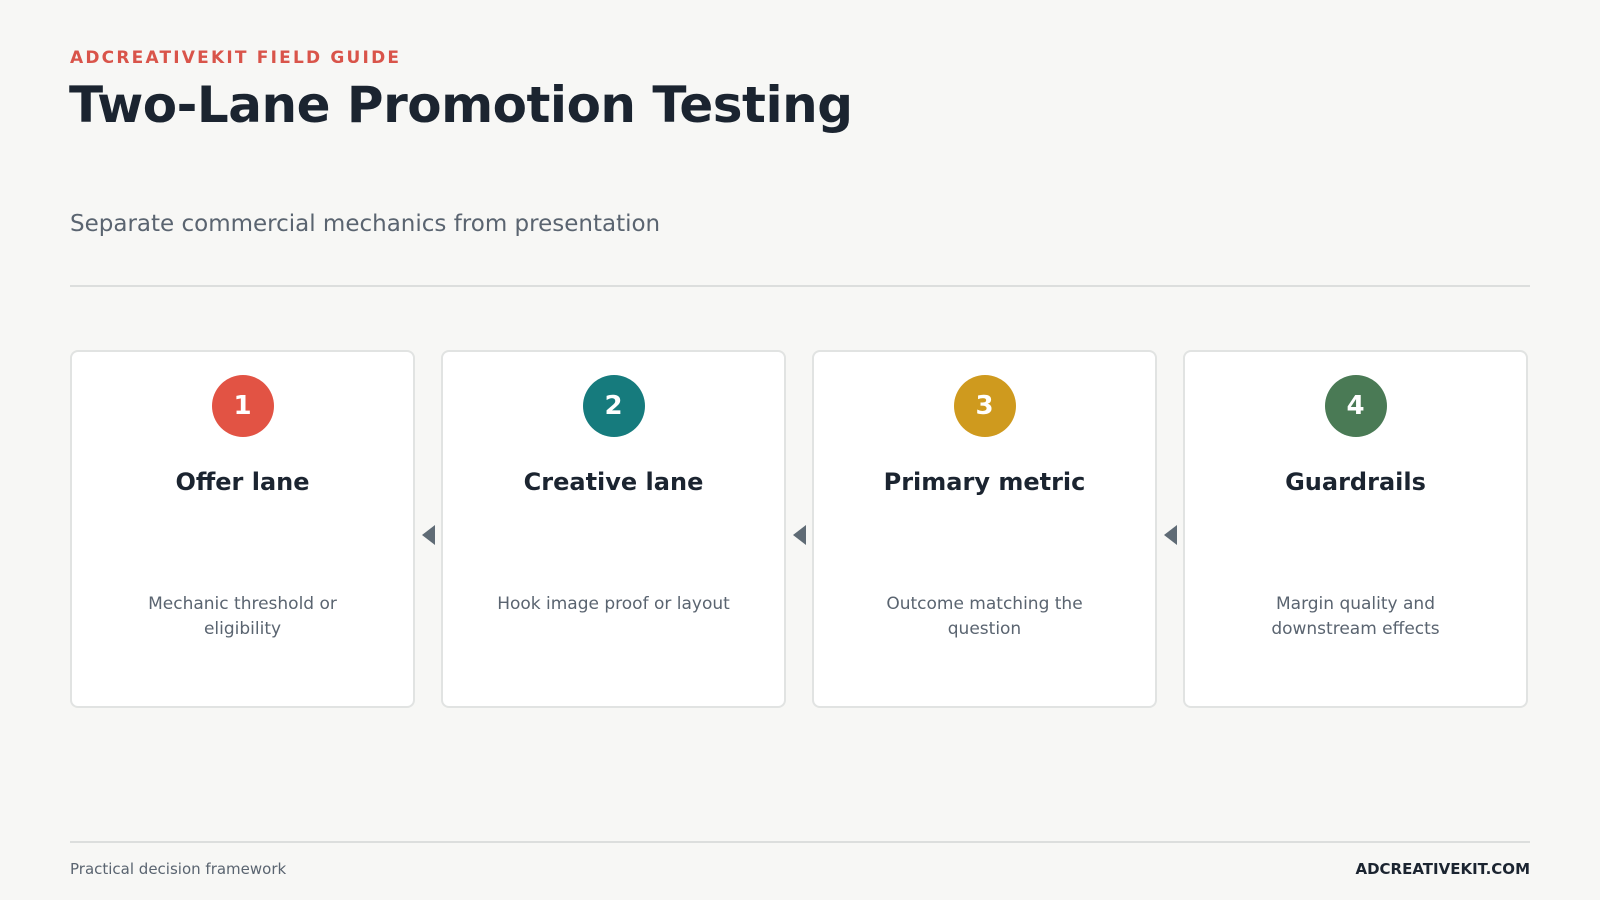 This screenshot has width=1600, height=900. What do you see at coordinates (178, 869) in the screenshot?
I see `footer-tagline: Practical decision framework` at bounding box center [178, 869].